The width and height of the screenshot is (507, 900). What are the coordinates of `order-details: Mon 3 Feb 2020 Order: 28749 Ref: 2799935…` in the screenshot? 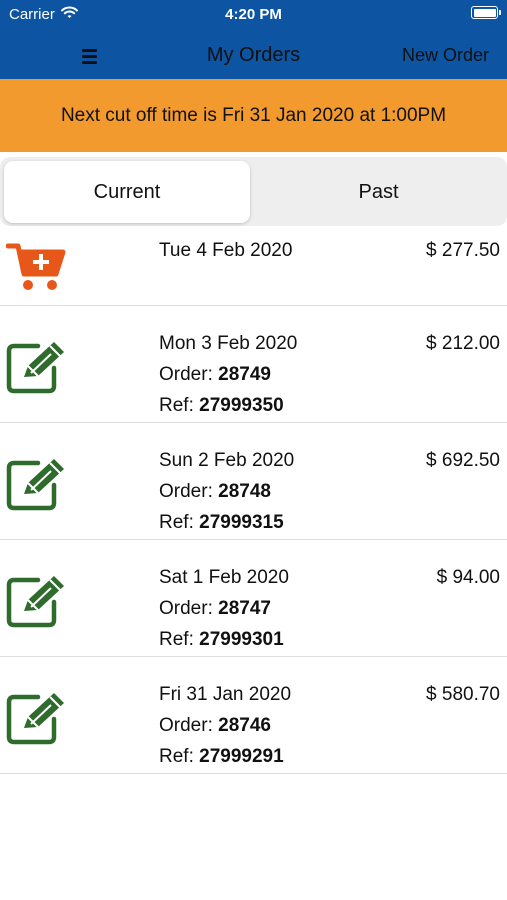 It's located at (228, 374).